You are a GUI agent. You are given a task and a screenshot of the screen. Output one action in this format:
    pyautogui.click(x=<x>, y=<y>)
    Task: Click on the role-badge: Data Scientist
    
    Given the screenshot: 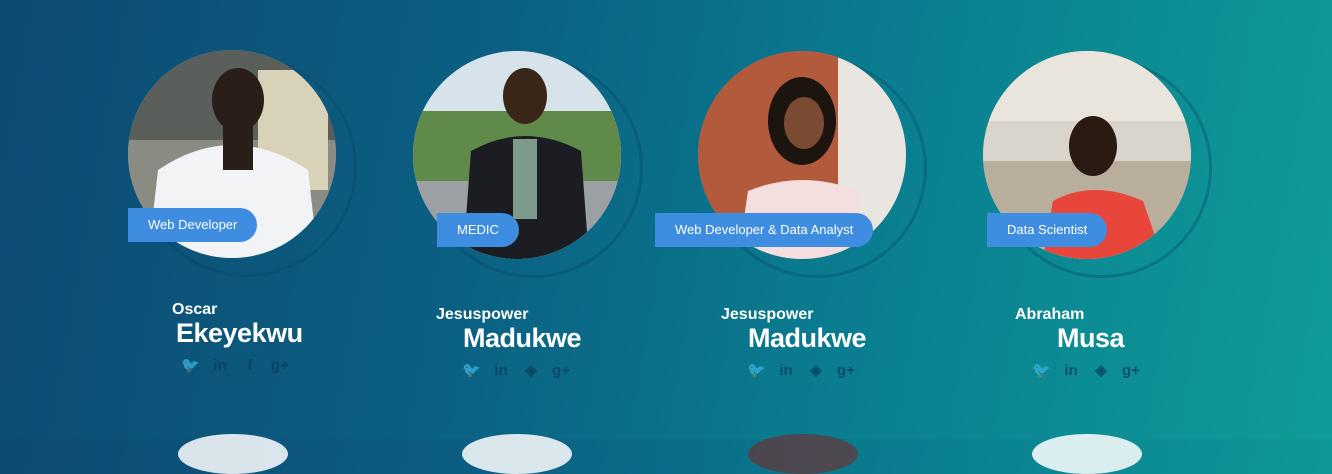 What is the action you would take?
    pyautogui.click(x=1047, y=230)
    